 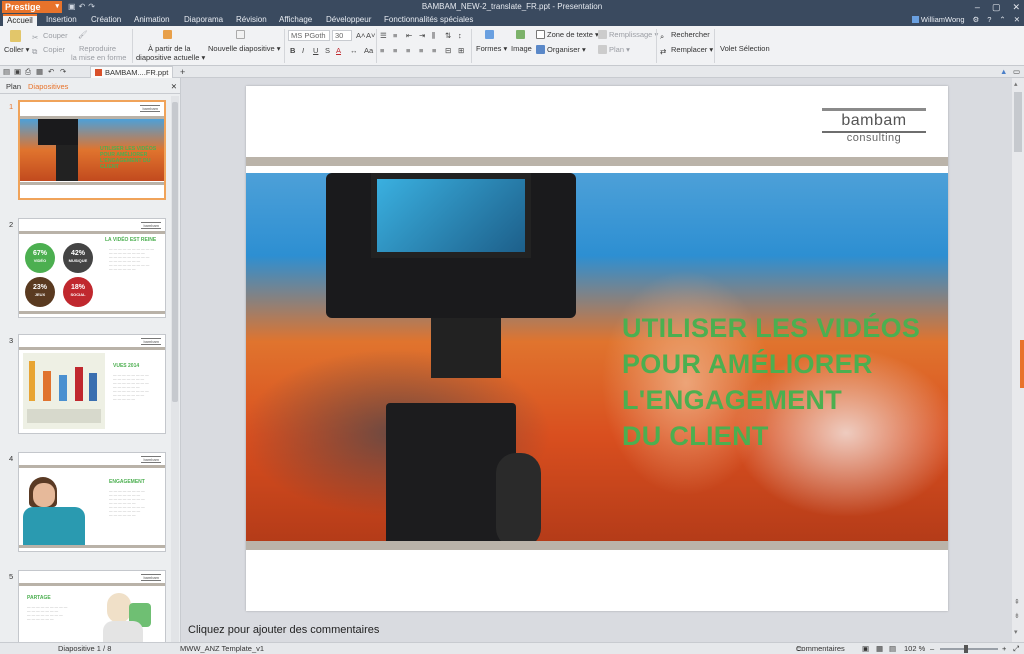 What do you see at coordinates (106, 20) in the screenshot?
I see `tab-creation: Création` at bounding box center [106, 20].